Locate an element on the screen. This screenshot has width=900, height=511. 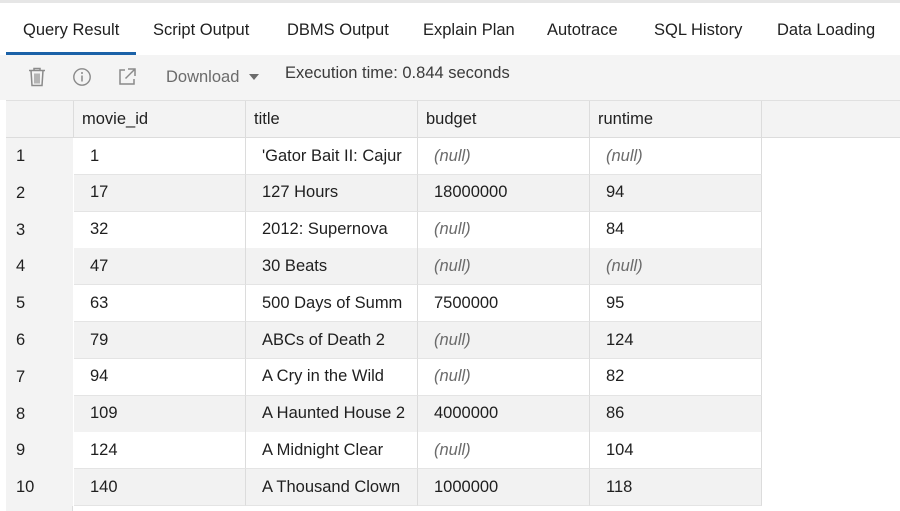
cell-movie-id: 17 is located at coordinates (160, 193).